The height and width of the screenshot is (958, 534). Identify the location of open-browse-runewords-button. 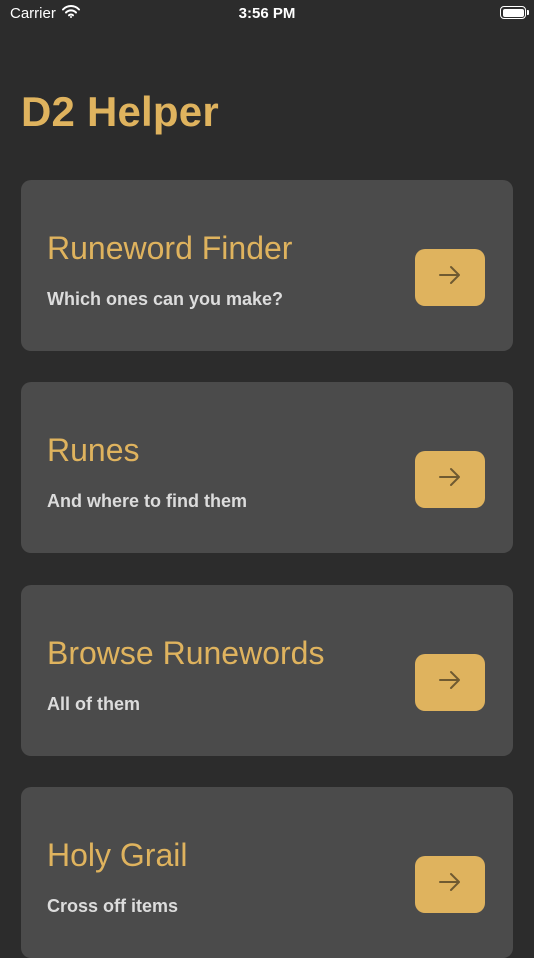
(450, 682).